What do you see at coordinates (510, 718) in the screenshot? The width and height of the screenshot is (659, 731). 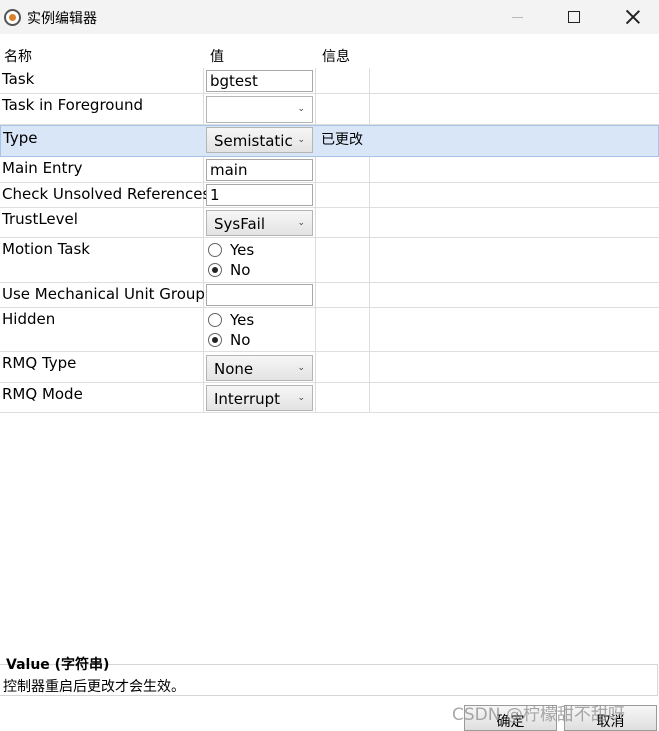 I see `ok-button: 确定` at bounding box center [510, 718].